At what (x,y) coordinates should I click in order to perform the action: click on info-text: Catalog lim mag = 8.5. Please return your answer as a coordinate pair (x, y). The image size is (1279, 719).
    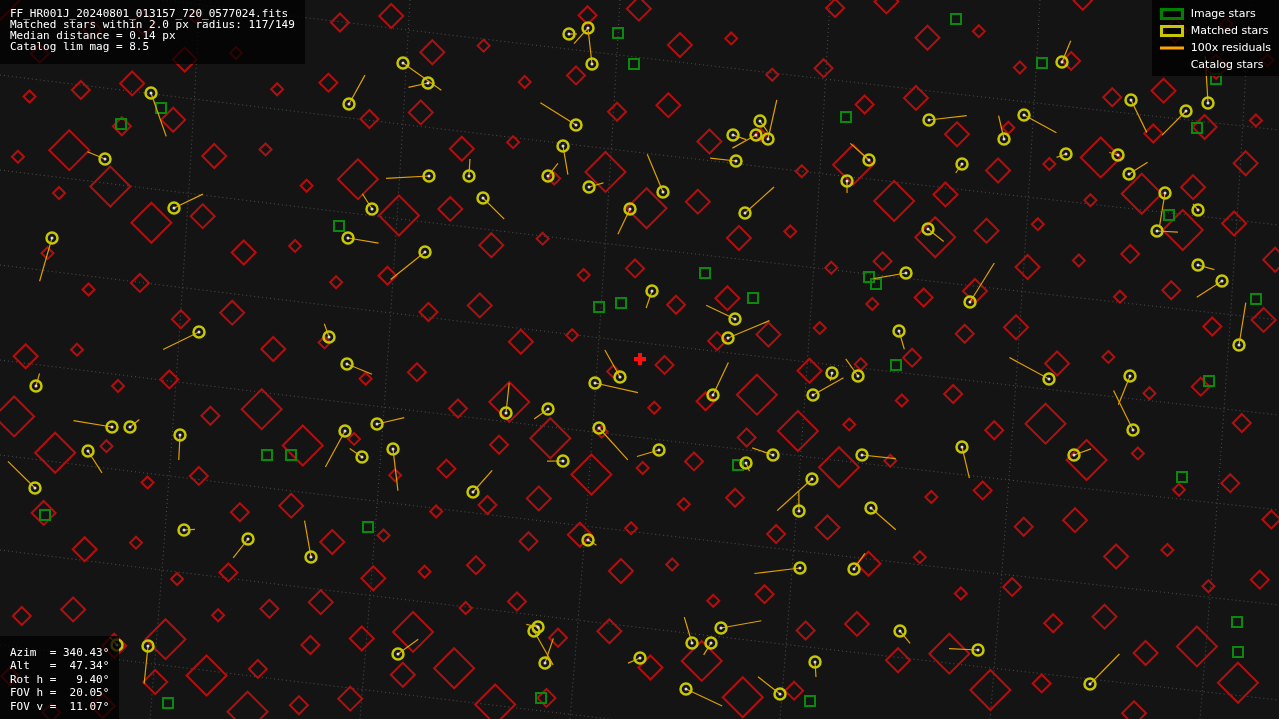
    Looking at the image, I should click on (80, 46).